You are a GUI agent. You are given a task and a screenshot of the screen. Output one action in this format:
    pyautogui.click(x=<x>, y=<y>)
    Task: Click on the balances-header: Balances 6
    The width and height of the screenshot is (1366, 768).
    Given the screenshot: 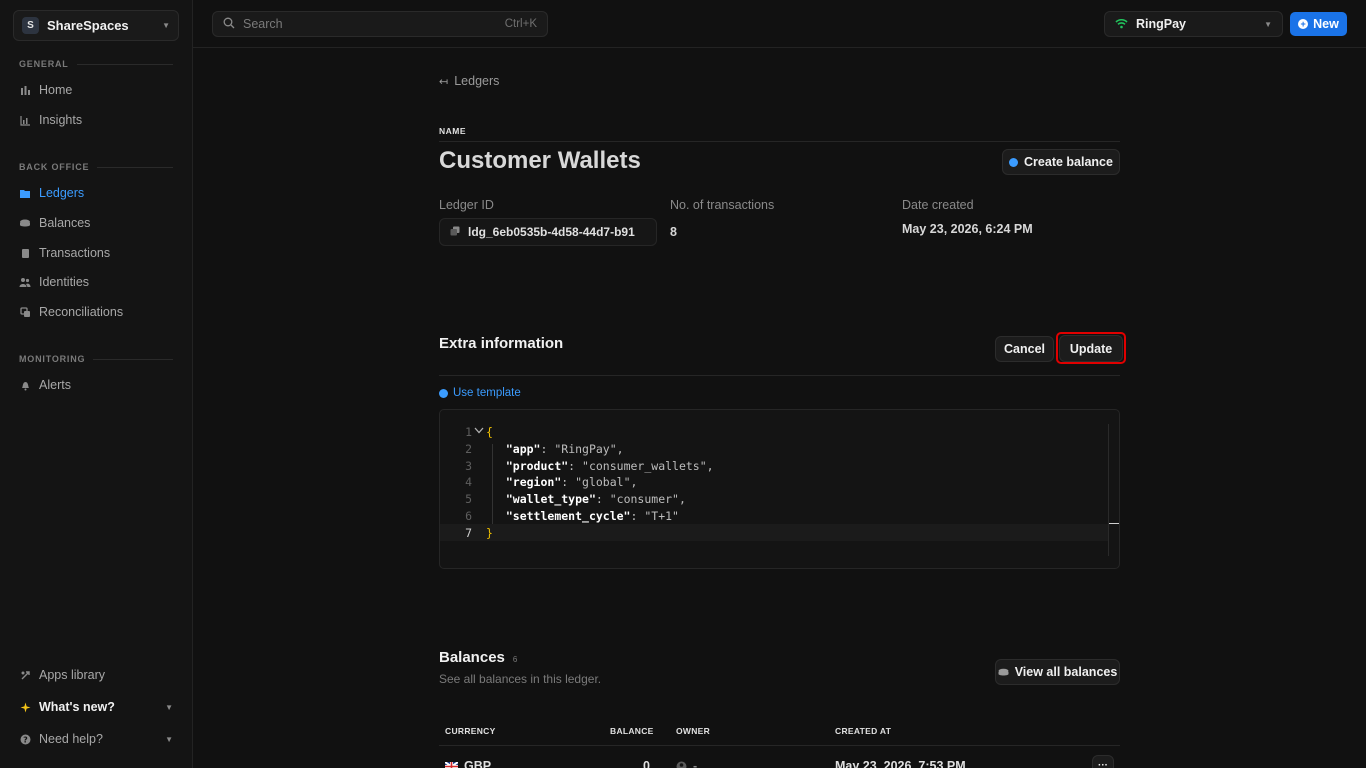 What is the action you would take?
    pyautogui.click(x=478, y=657)
    